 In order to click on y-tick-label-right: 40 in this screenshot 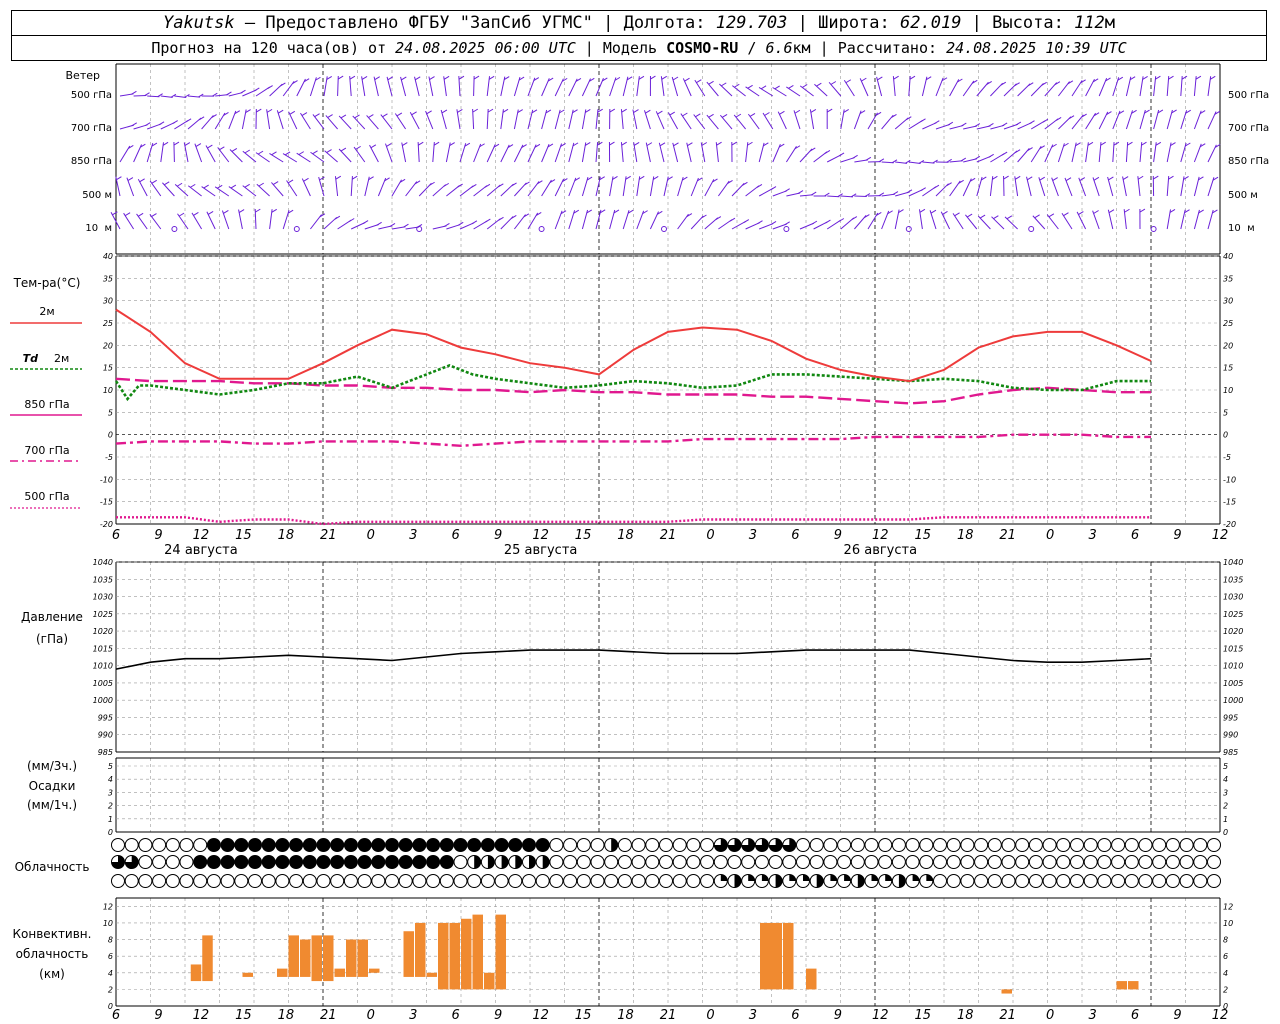, I will do `click(1228, 256)`.